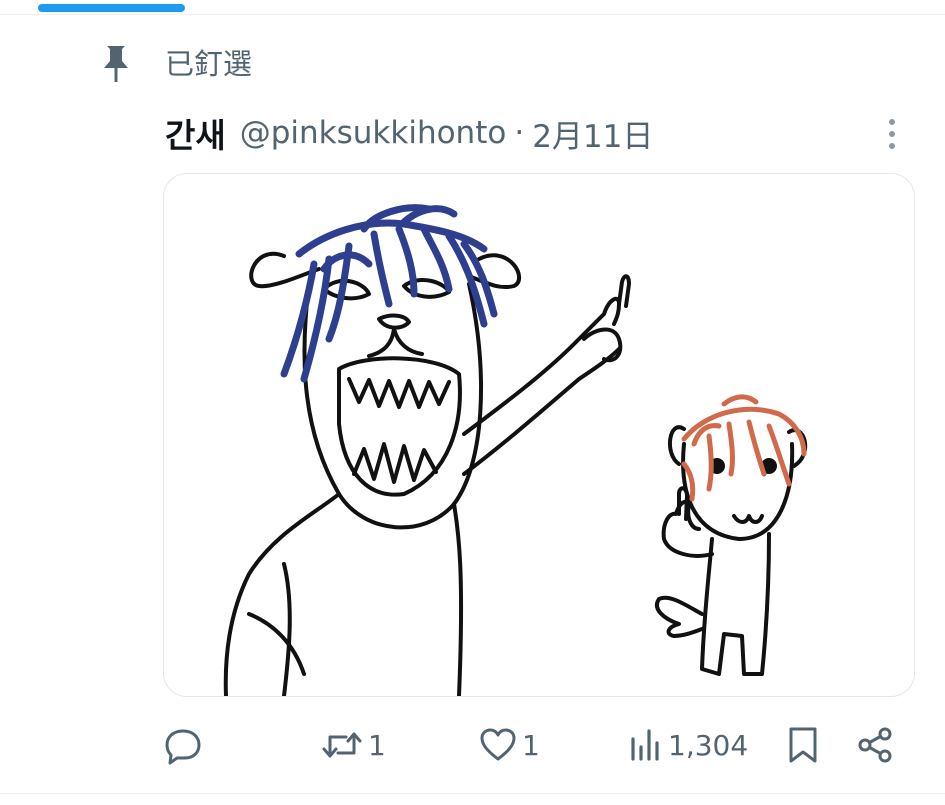 Image resolution: width=945 pixels, height=805 pixels. I want to click on share-button, so click(875, 745).